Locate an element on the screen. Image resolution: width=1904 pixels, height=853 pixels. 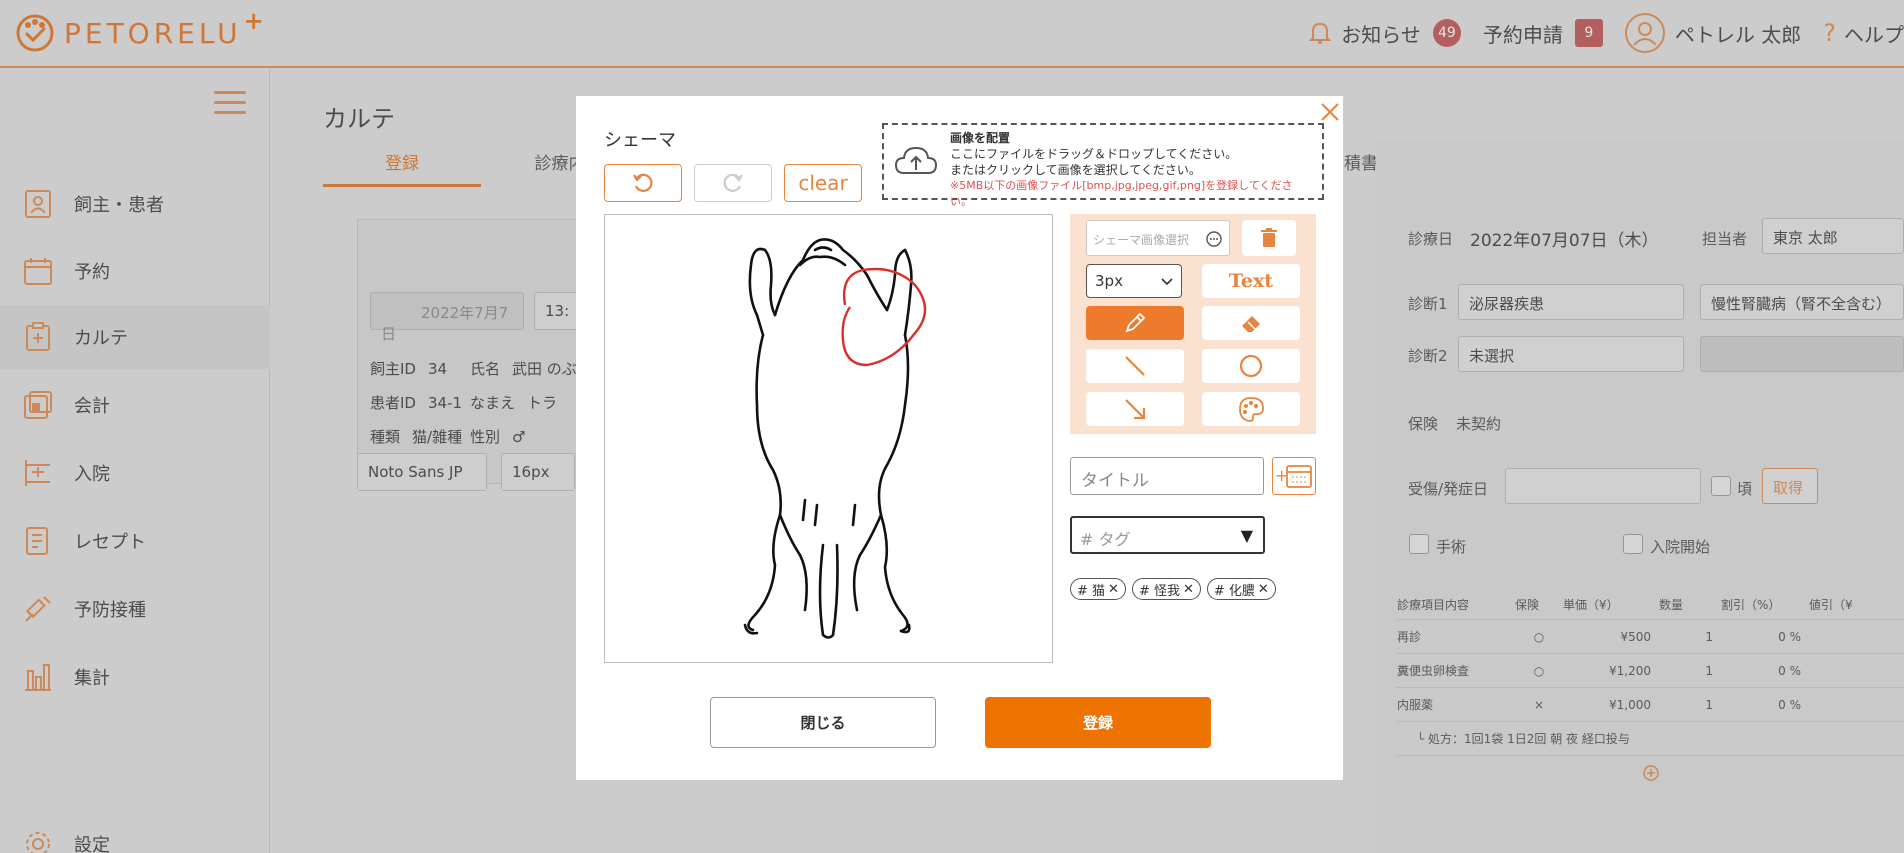
calendar-plus-icon: + is located at coordinates (1293, 476).